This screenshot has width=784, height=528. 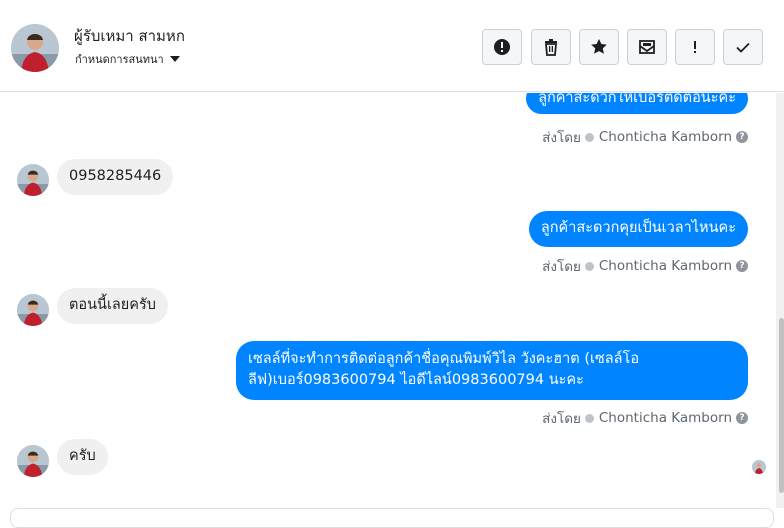 I want to click on exclamation-circle-icon, so click(x=502, y=47).